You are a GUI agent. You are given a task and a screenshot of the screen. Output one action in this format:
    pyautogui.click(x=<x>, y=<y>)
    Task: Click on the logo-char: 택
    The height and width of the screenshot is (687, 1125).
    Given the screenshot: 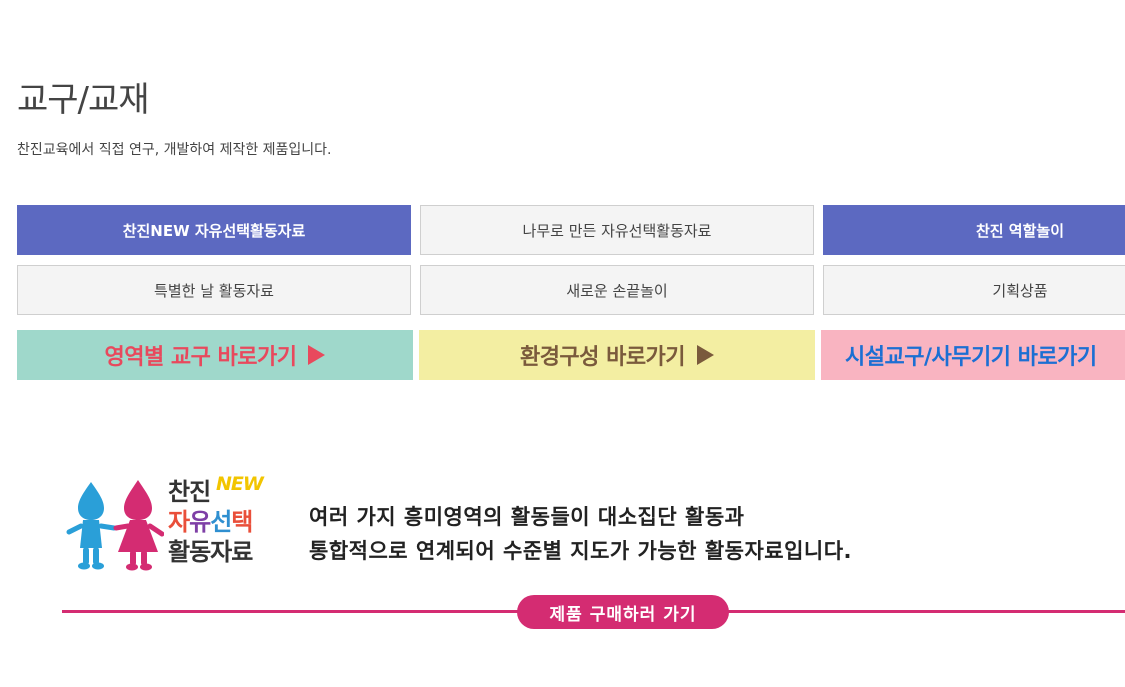 What is the action you would take?
    pyautogui.click(x=242, y=522)
    